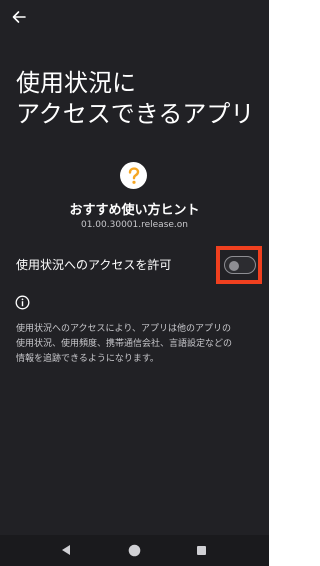  Describe the element at coordinates (234, 265) in the screenshot. I see `switch-thumb` at that location.